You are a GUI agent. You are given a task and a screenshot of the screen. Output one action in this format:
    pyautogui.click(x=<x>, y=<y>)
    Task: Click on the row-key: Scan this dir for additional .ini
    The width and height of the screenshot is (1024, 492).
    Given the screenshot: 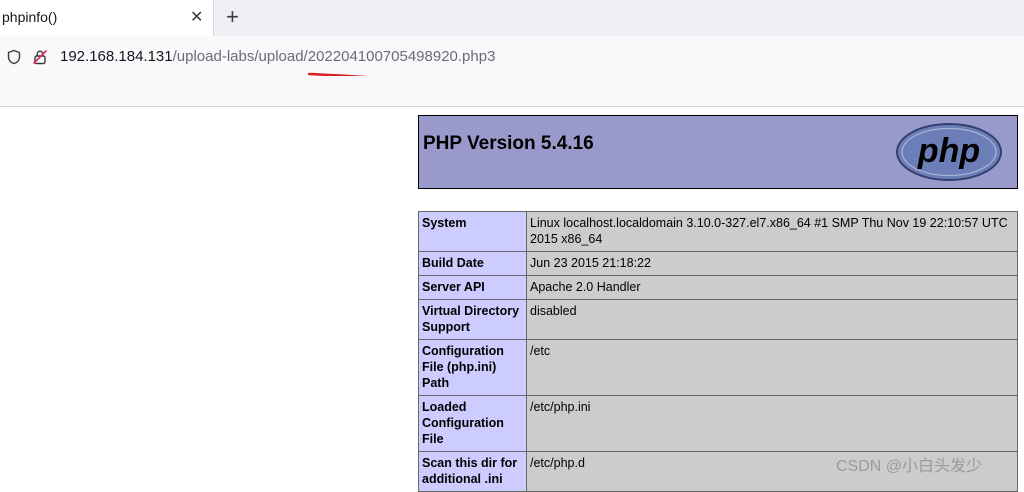 What is the action you would take?
    pyautogui.click(x=472, y=471)
    